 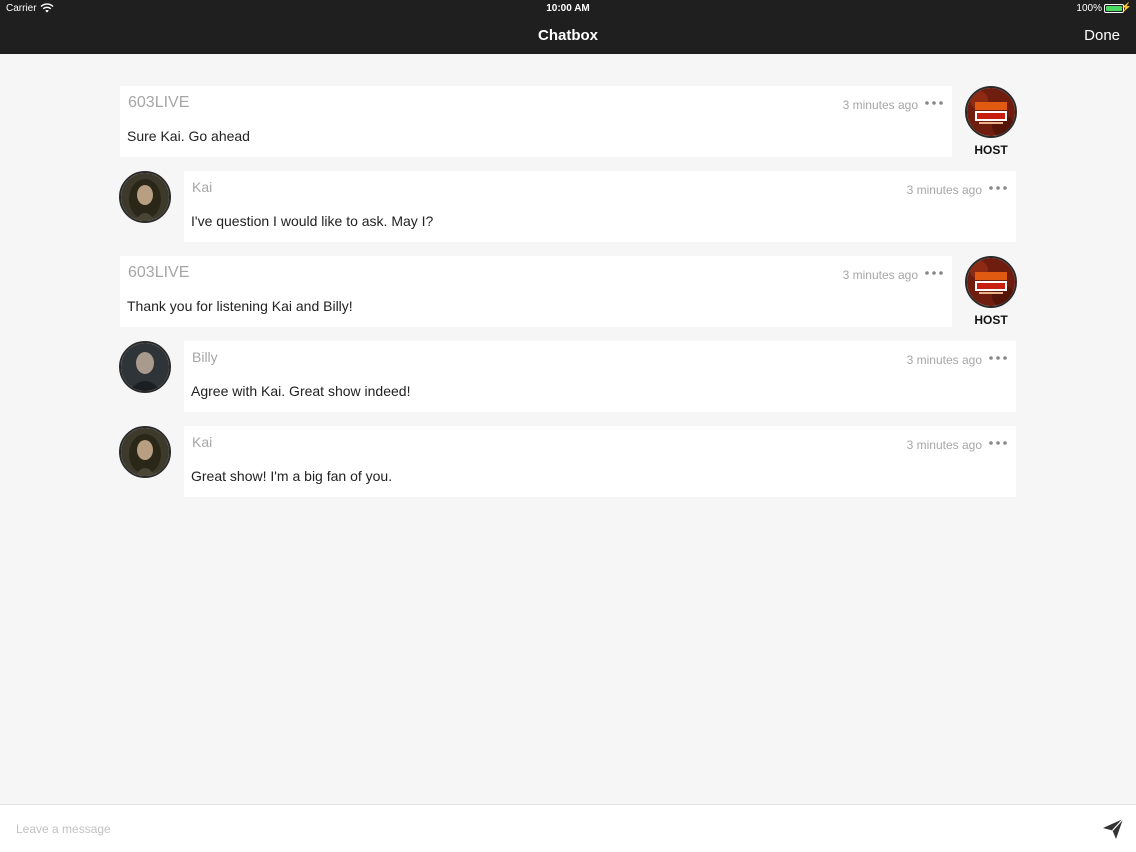 I want to click on status-bar: Carrier 10:00 AM 100% ⚡, so click(x=568, y=8).